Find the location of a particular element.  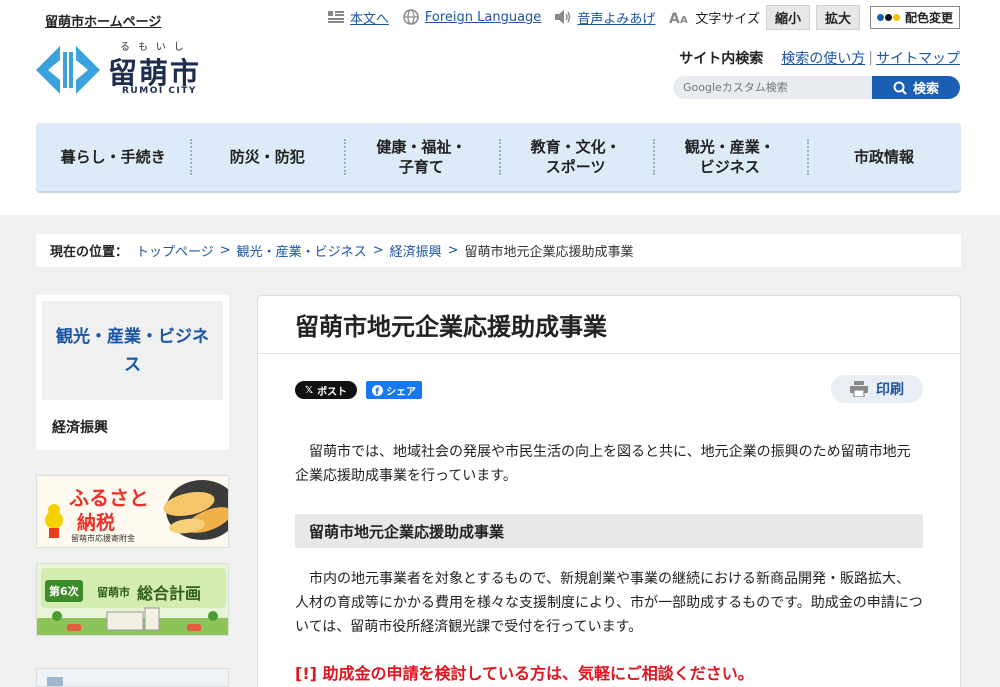

sogo-text-small: 留萌市 is located at coordinates (113, 592).